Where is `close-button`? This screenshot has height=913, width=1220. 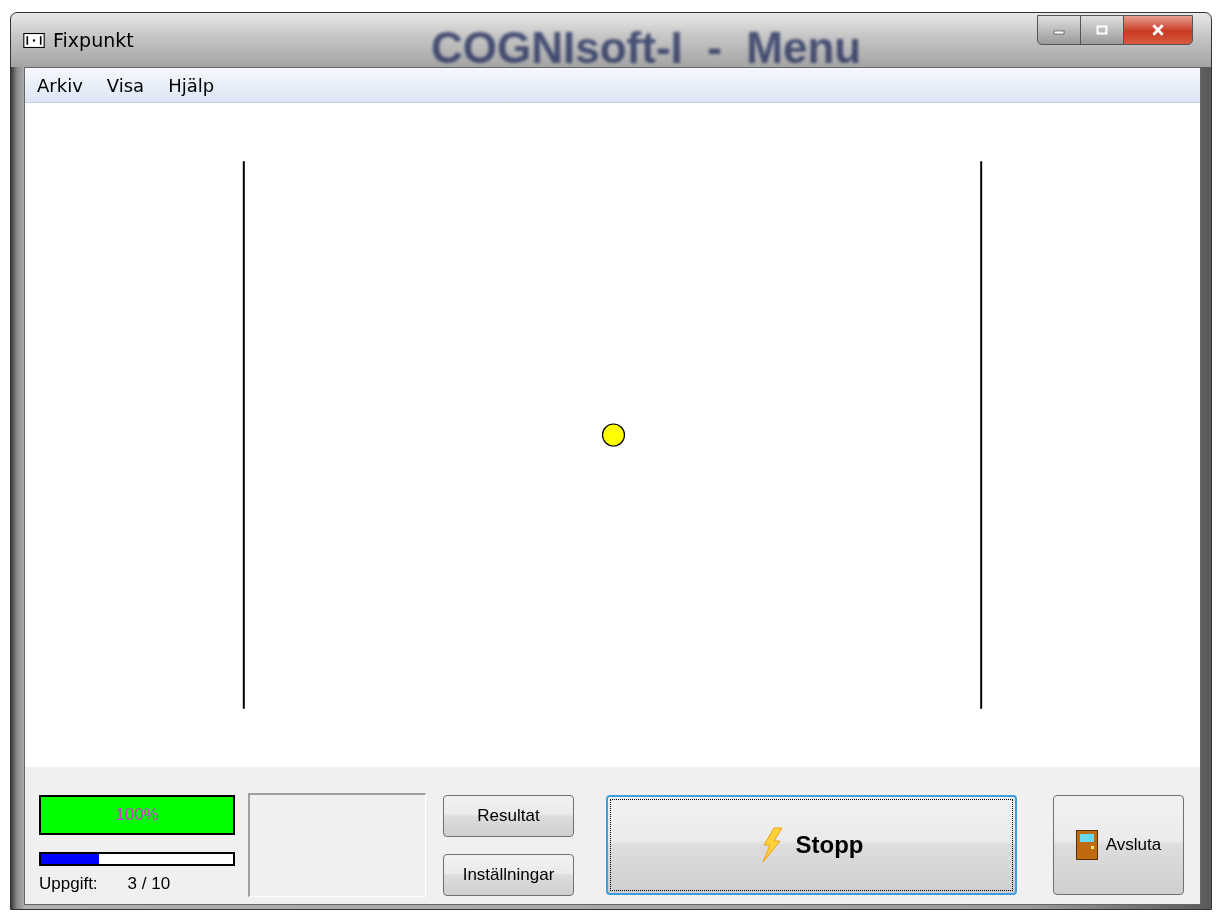
close-button is located at coordinates (1158, 30).